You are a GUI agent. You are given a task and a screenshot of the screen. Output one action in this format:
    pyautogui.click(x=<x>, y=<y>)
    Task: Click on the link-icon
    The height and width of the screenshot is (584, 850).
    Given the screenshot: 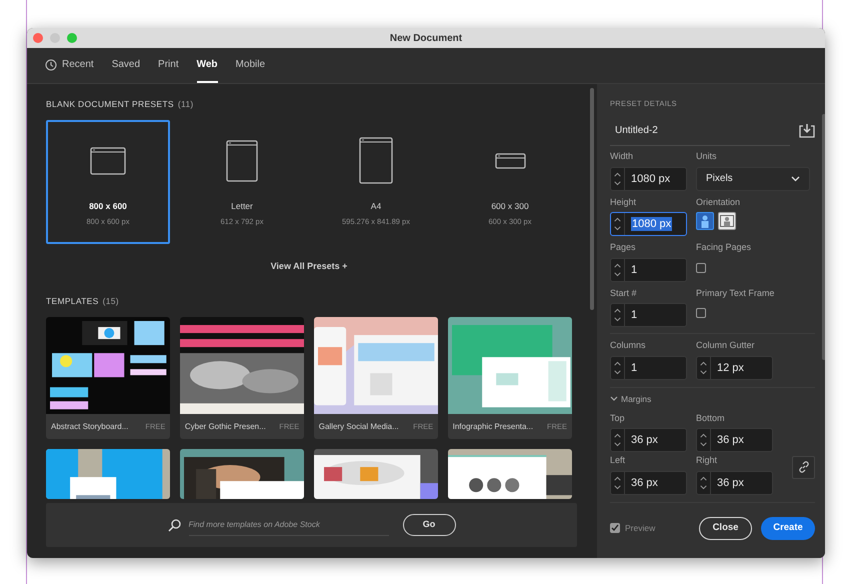 What is the action you would take?
    pyautogui.click(x=804, y=467)
    